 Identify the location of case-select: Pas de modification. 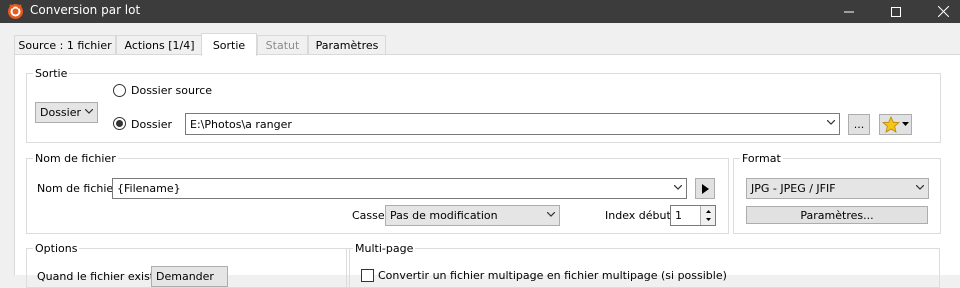
(472, 215).